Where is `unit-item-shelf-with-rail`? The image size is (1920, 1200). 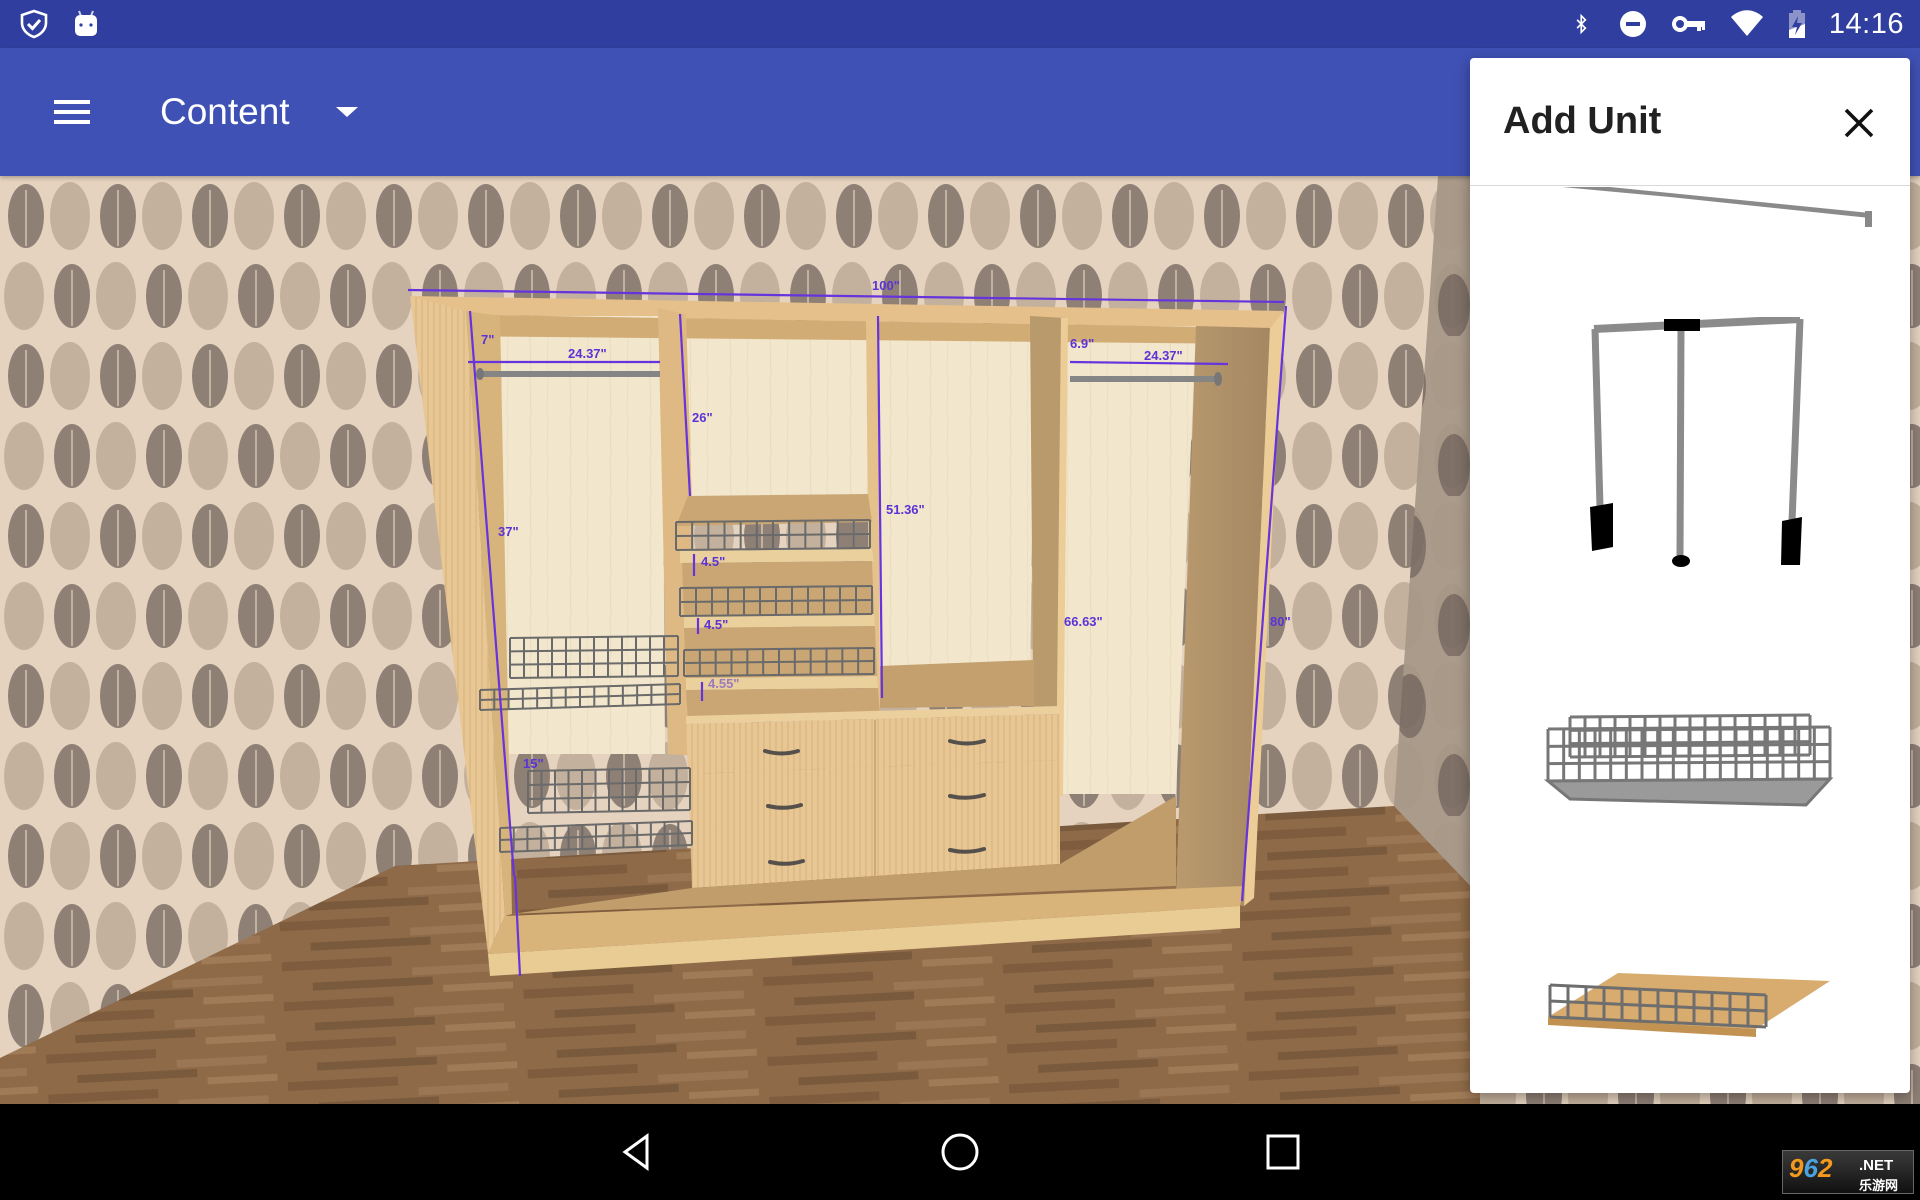
unit-item-shelf-with-rail is located at coordinates (1690, 1025).